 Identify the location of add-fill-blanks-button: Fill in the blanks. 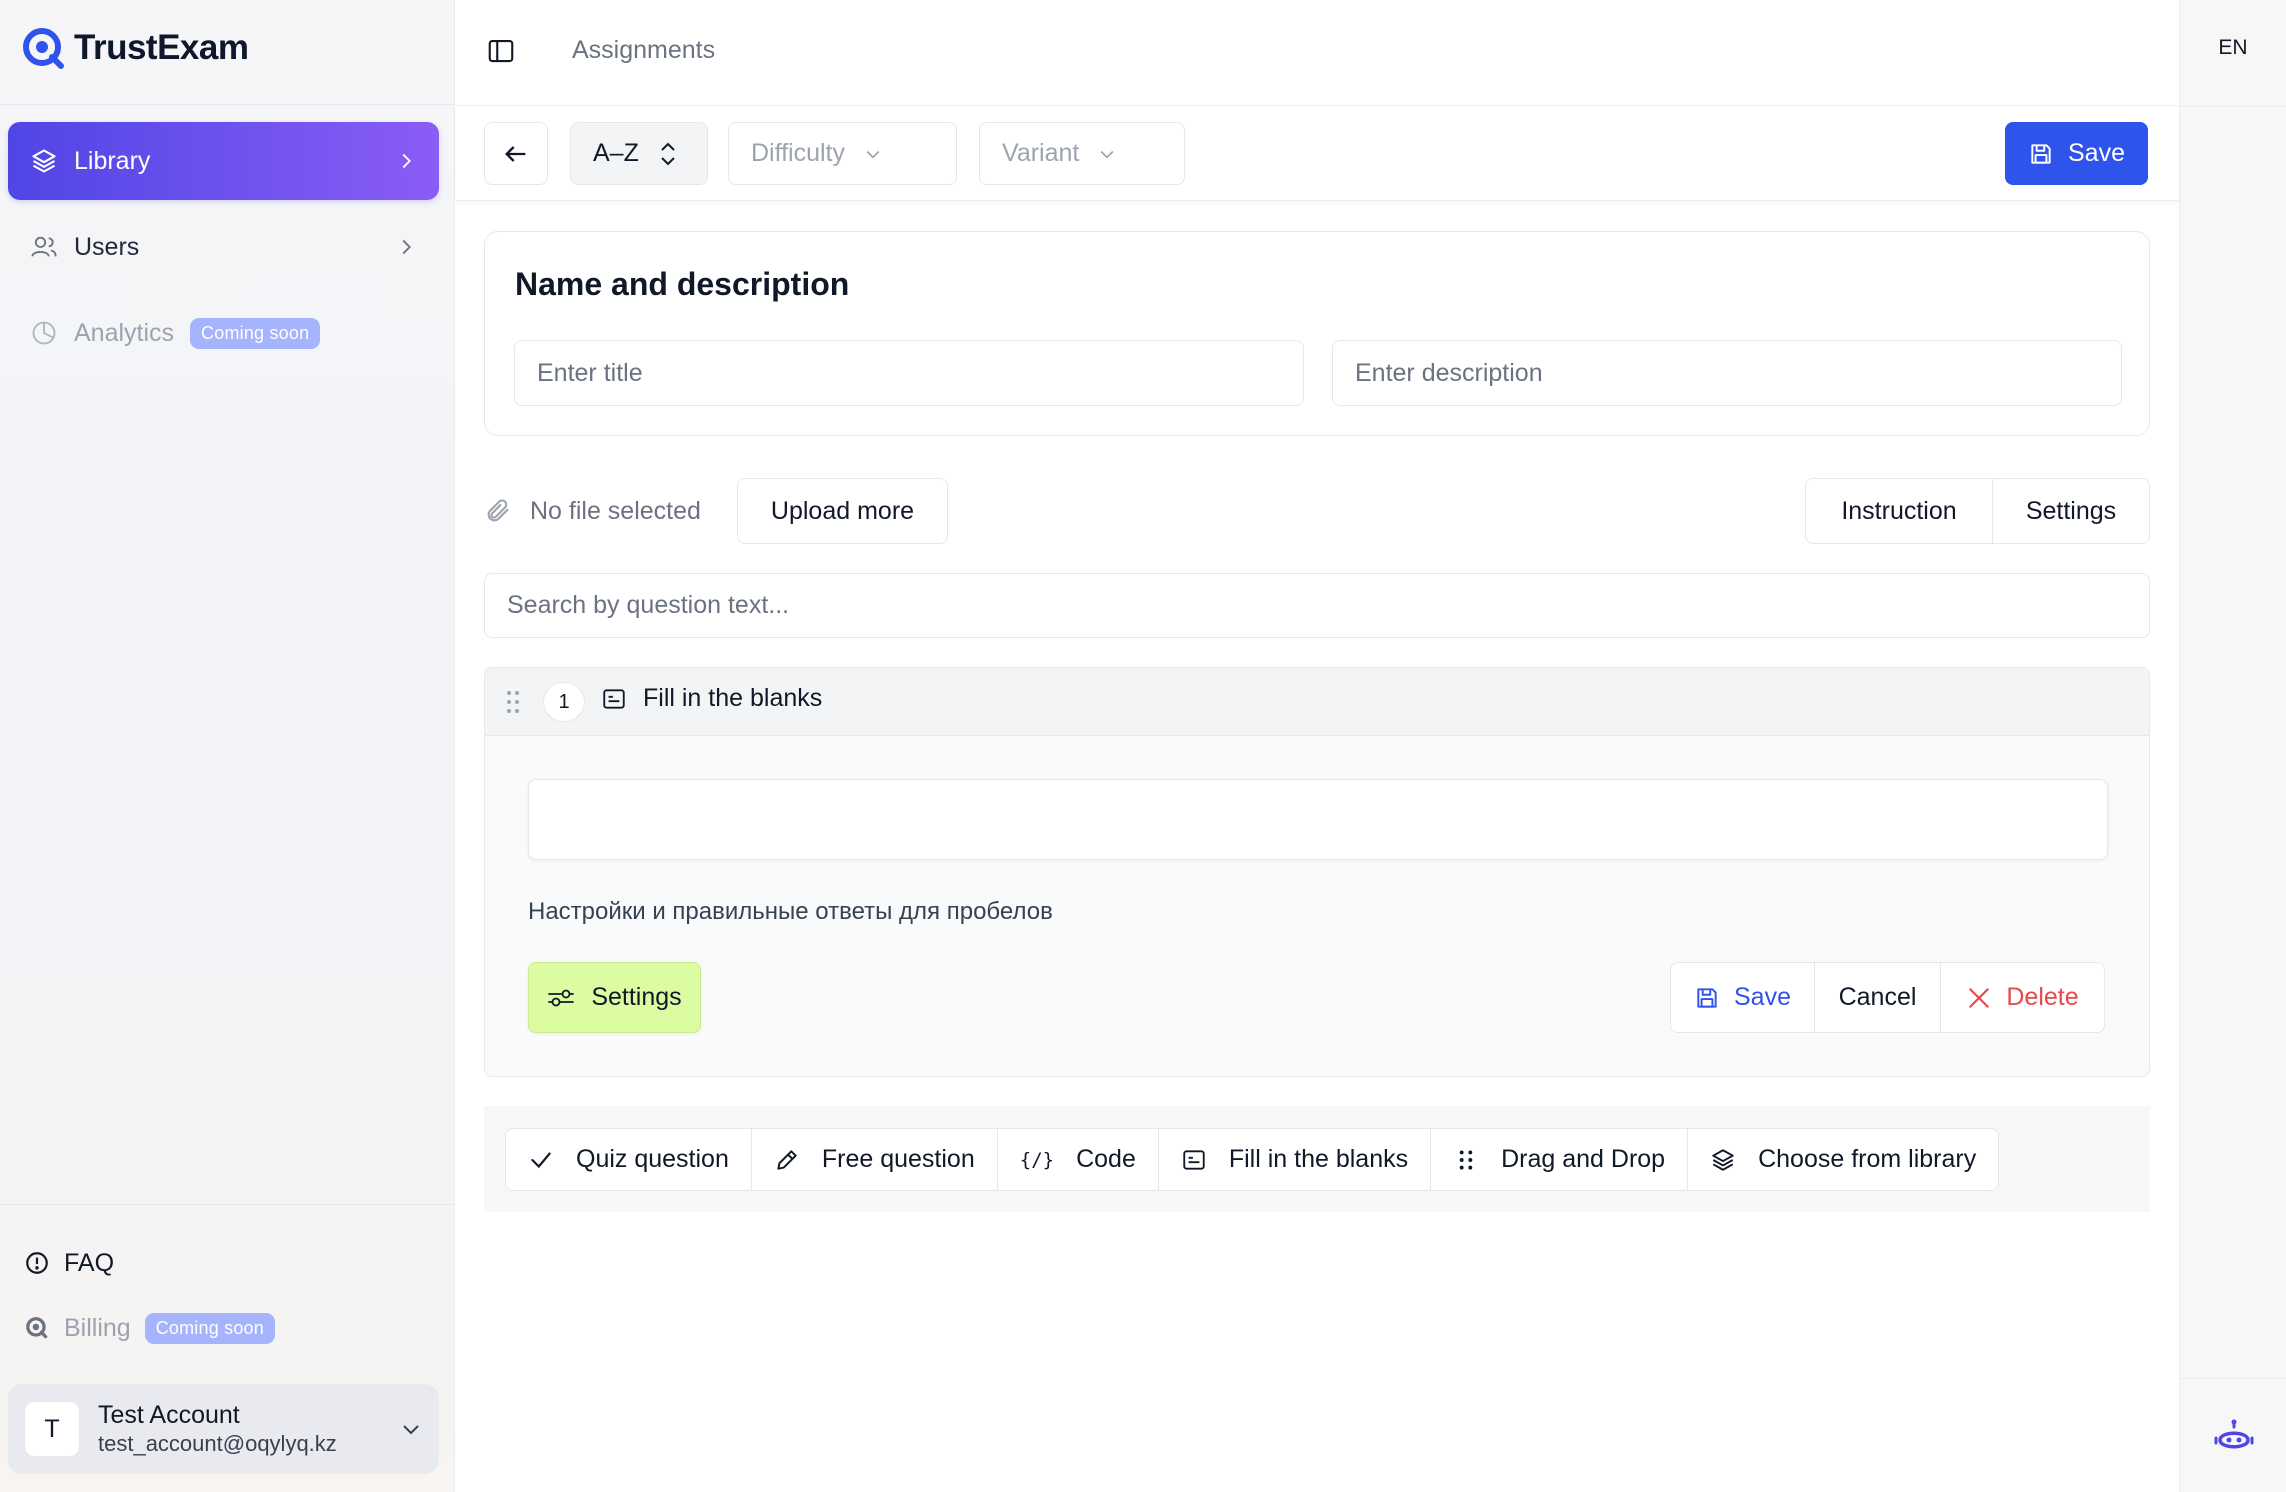
(1293, 1159).